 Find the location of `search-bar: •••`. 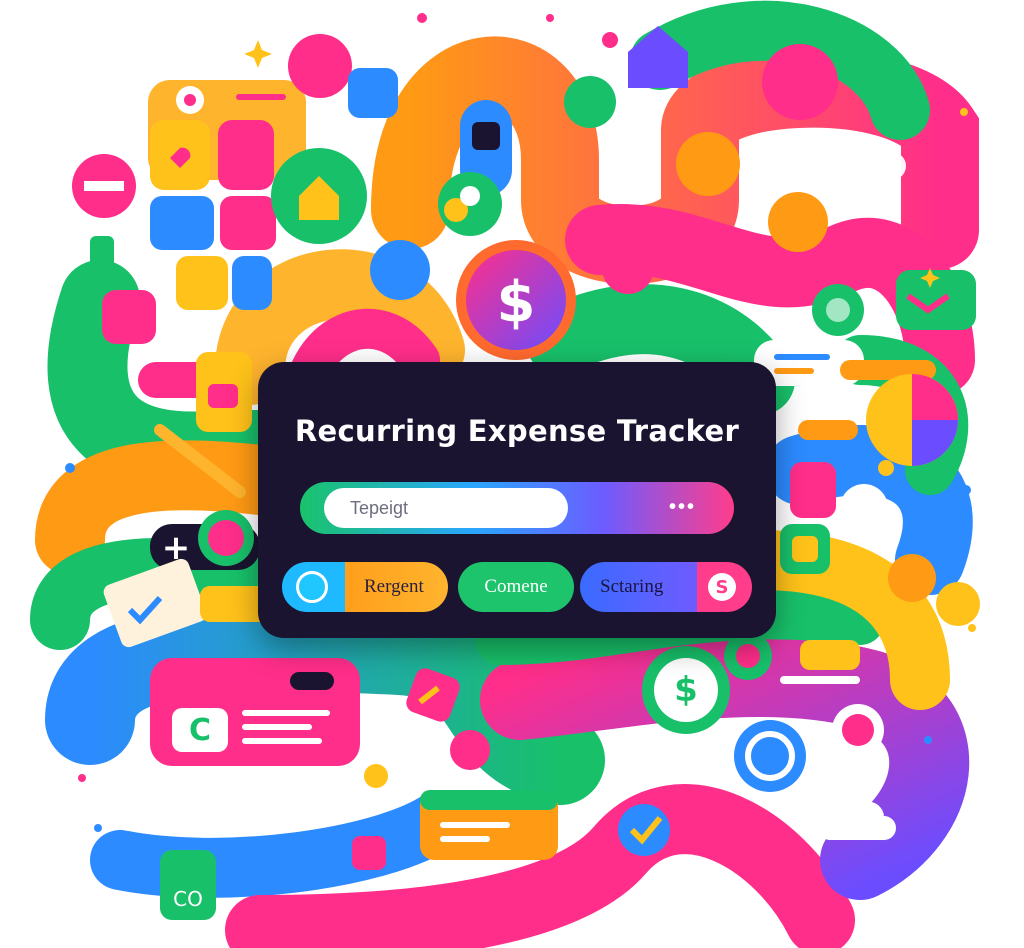

search-bar: ••• is located at coordinates (517, 508).